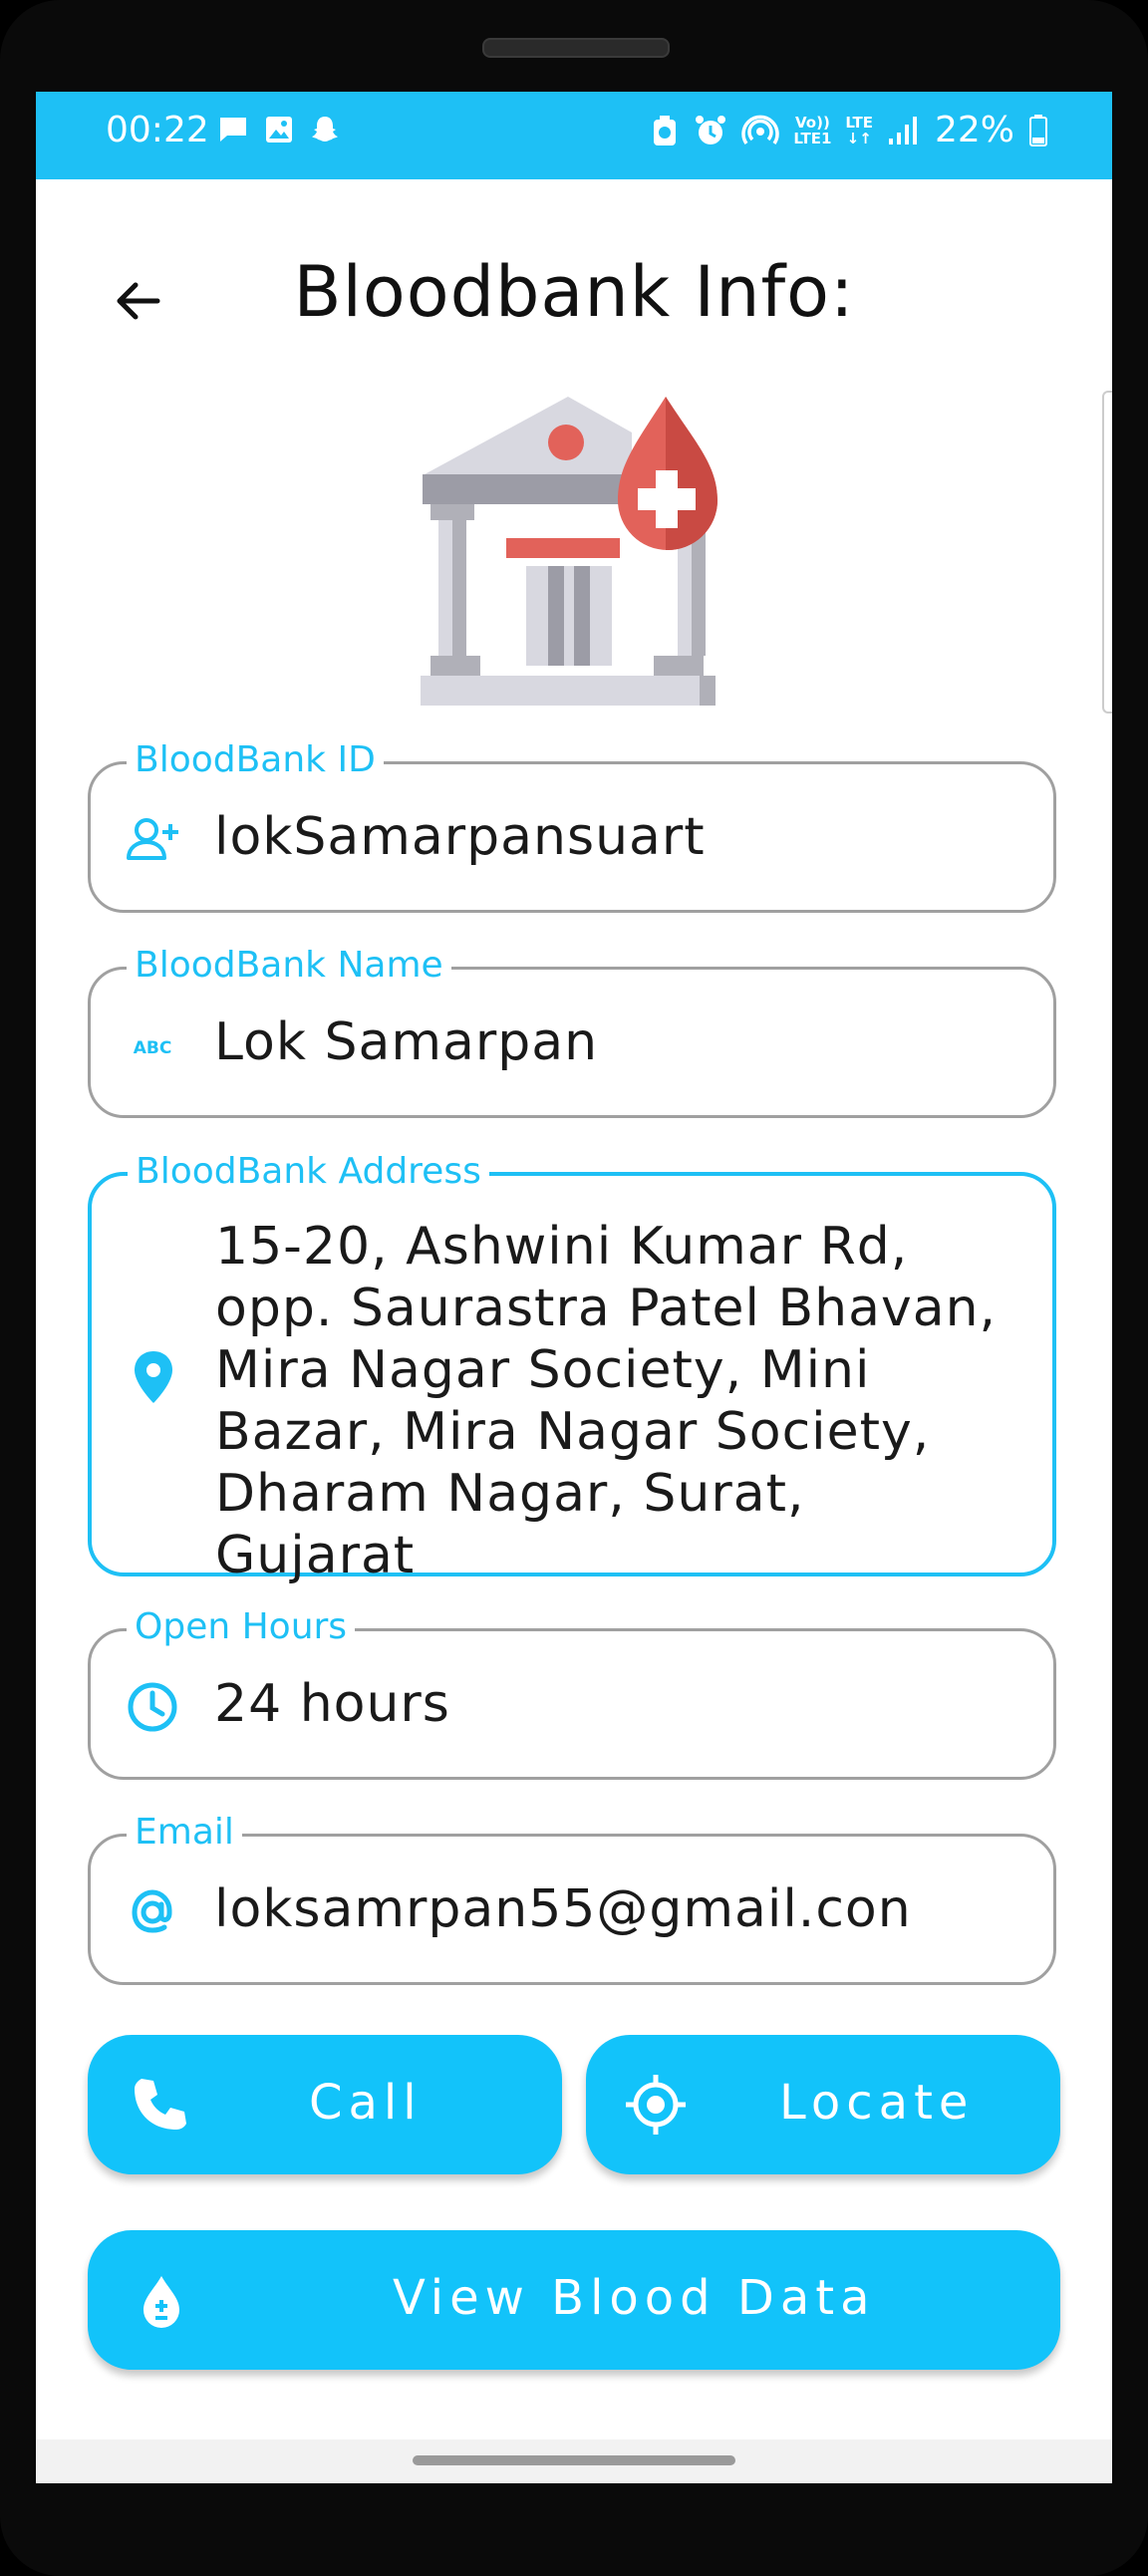 The width and height of the screenshot is (1148, 2576). I want to click on speaker-grill, so click(576, 48).